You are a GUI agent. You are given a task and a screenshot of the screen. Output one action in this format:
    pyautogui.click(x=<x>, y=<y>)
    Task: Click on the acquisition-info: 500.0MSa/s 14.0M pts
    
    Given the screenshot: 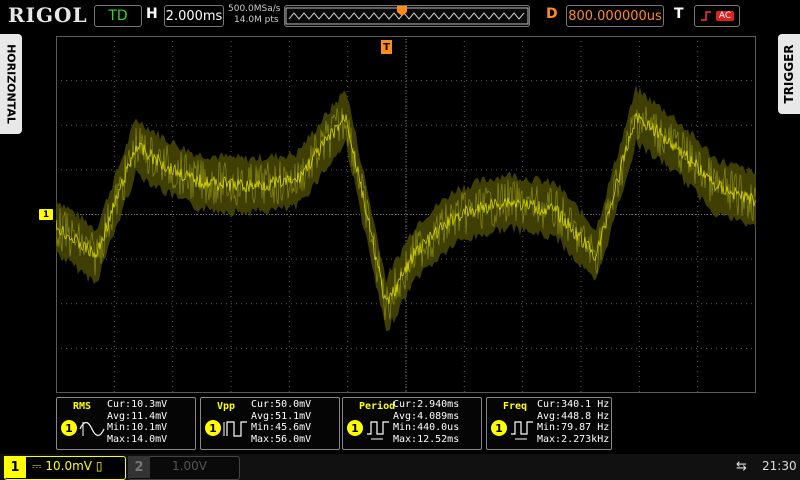 What is the action you would take?
    pyautogui.click(x=254, y=15)
    